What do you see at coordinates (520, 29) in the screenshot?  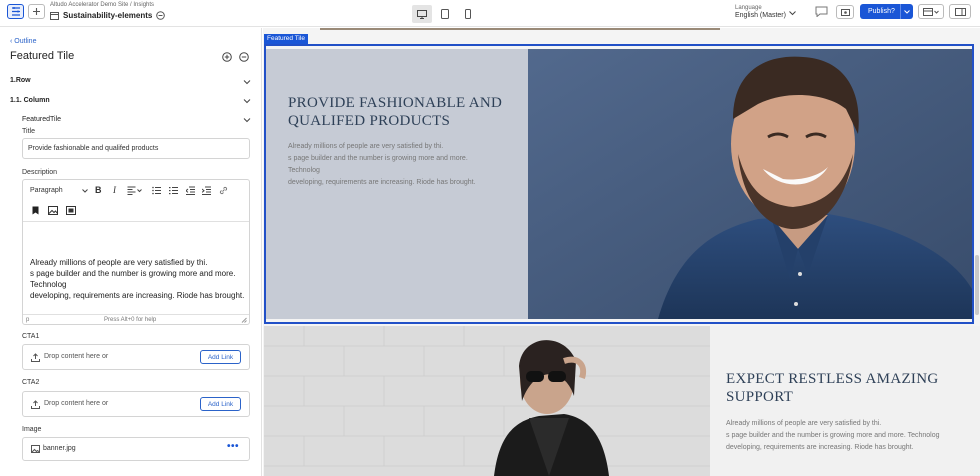 I see `previous-section-strip` at bounding box center [520, 29].